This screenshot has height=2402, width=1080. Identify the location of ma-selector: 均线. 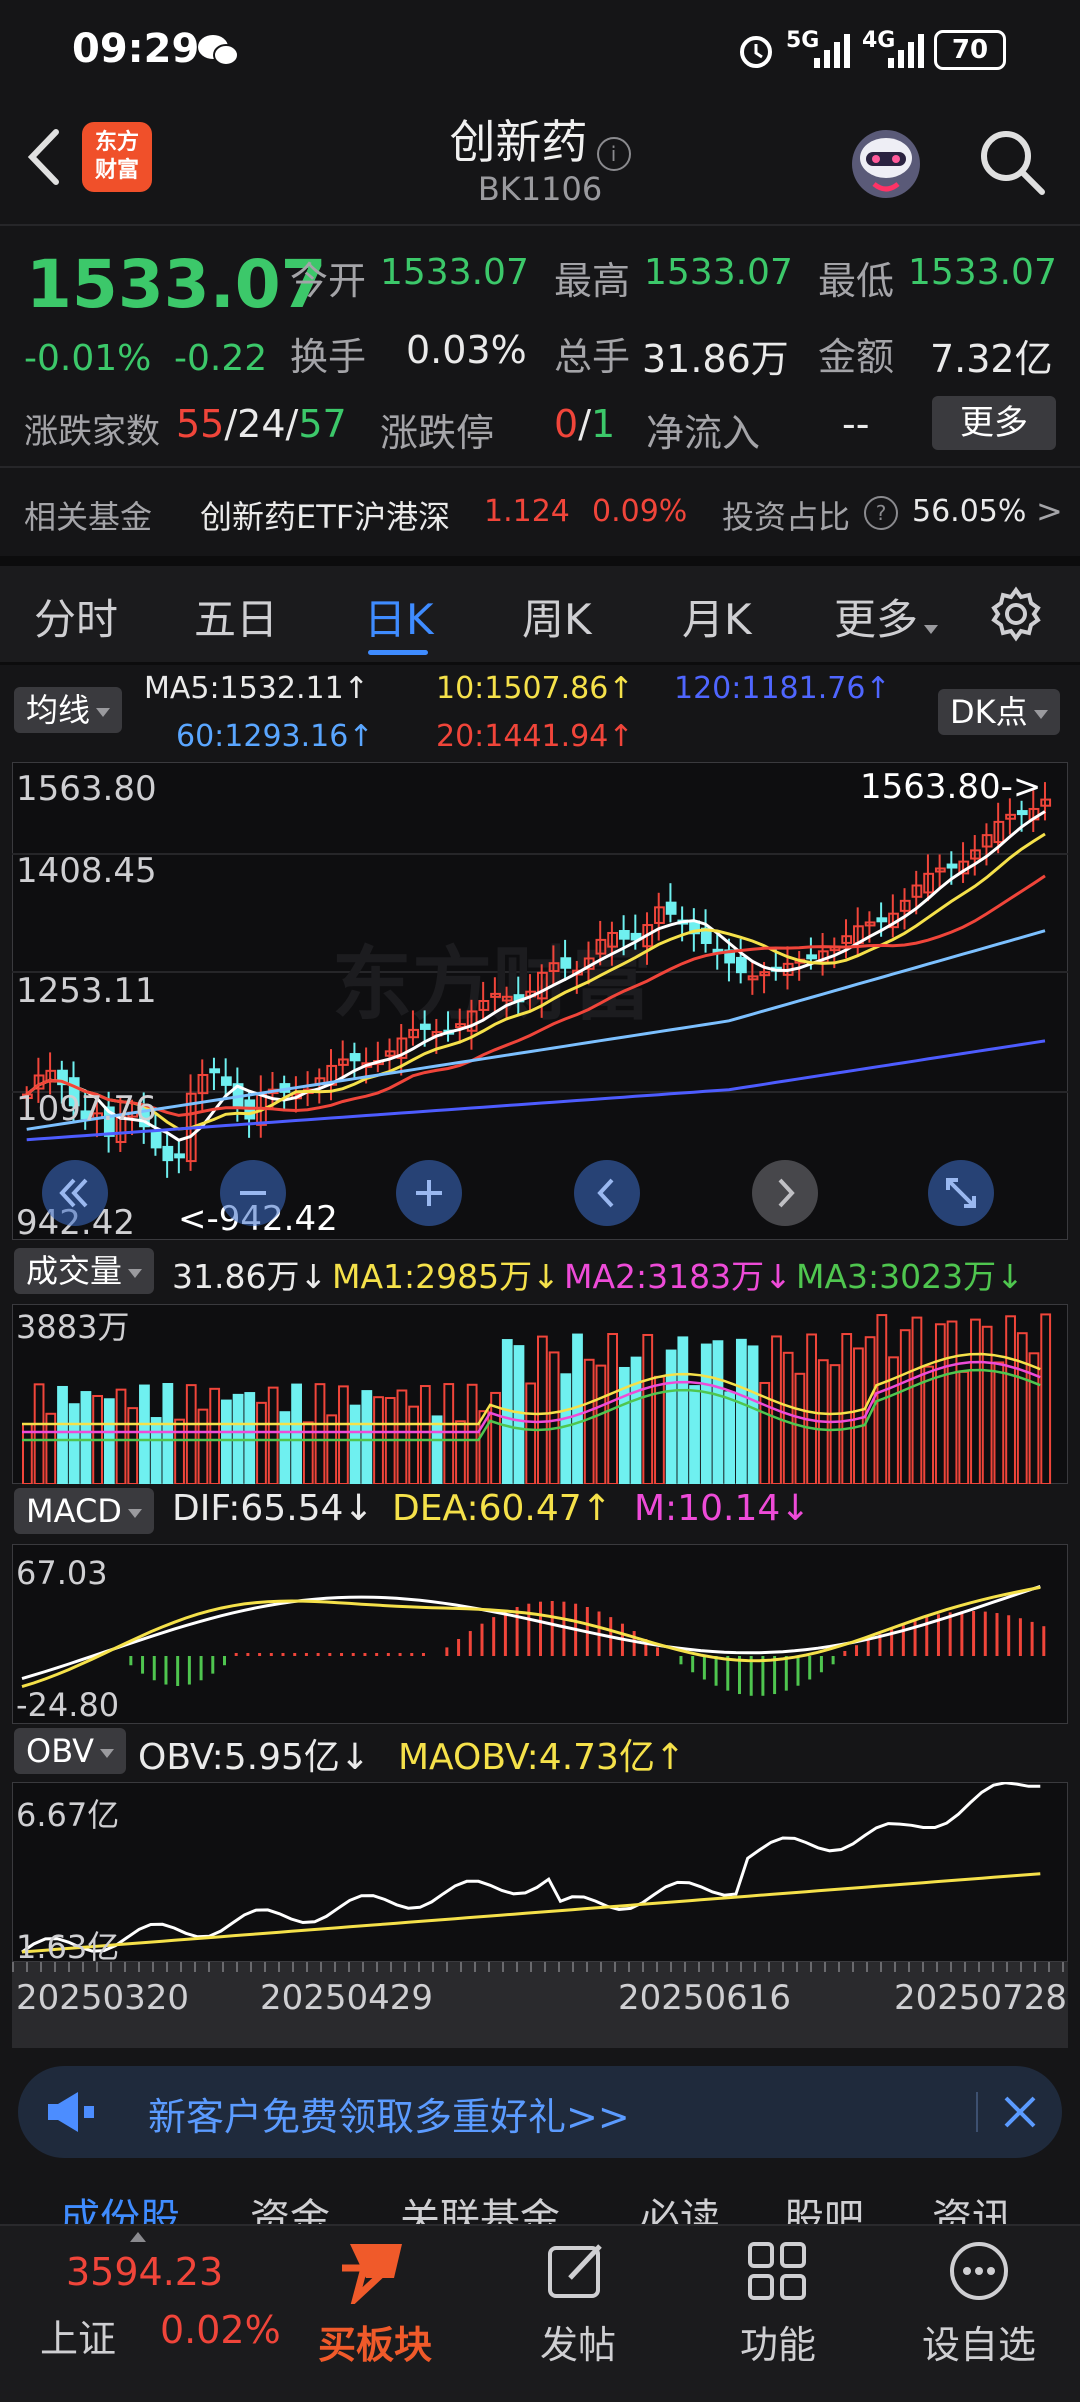
(68, 710).